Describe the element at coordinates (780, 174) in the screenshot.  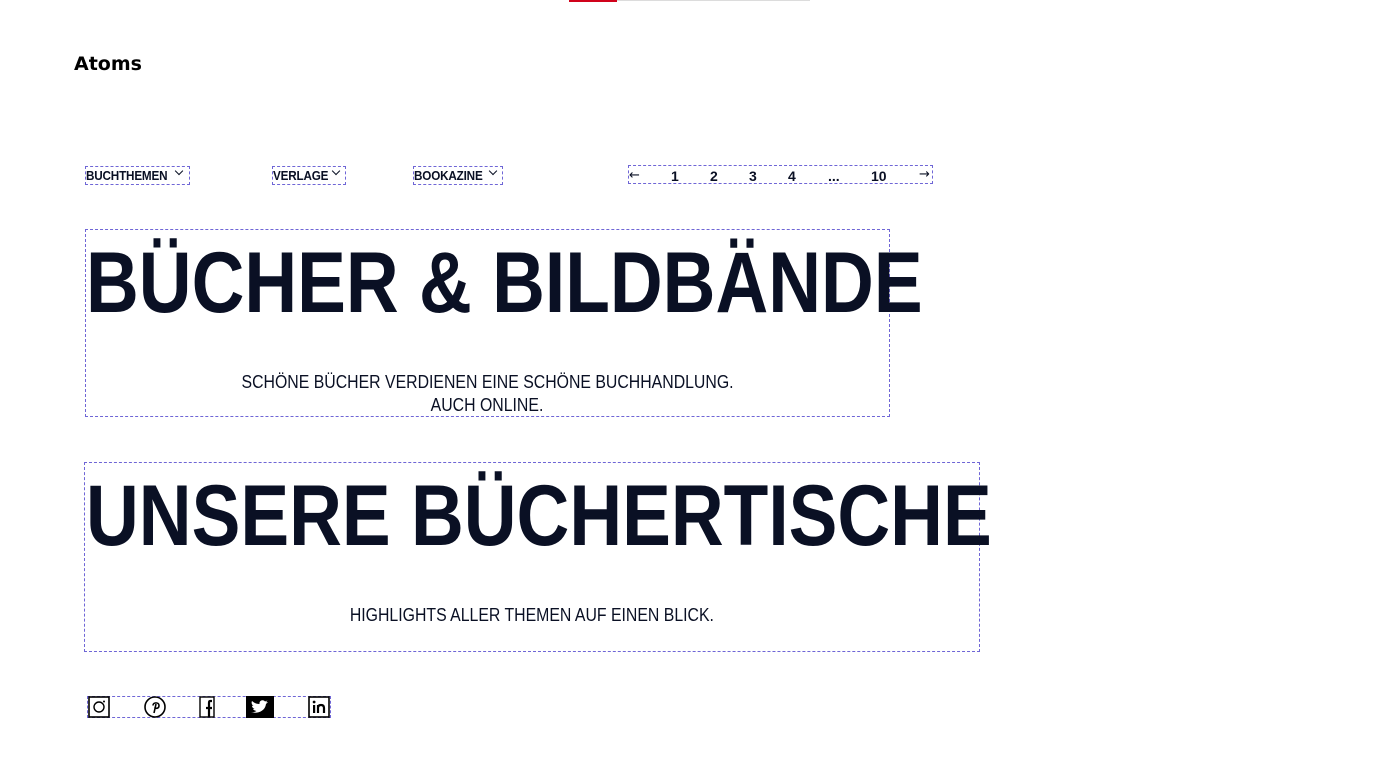
I see `pagination: ← 1 2 3 4 ... 10 →` at that location.